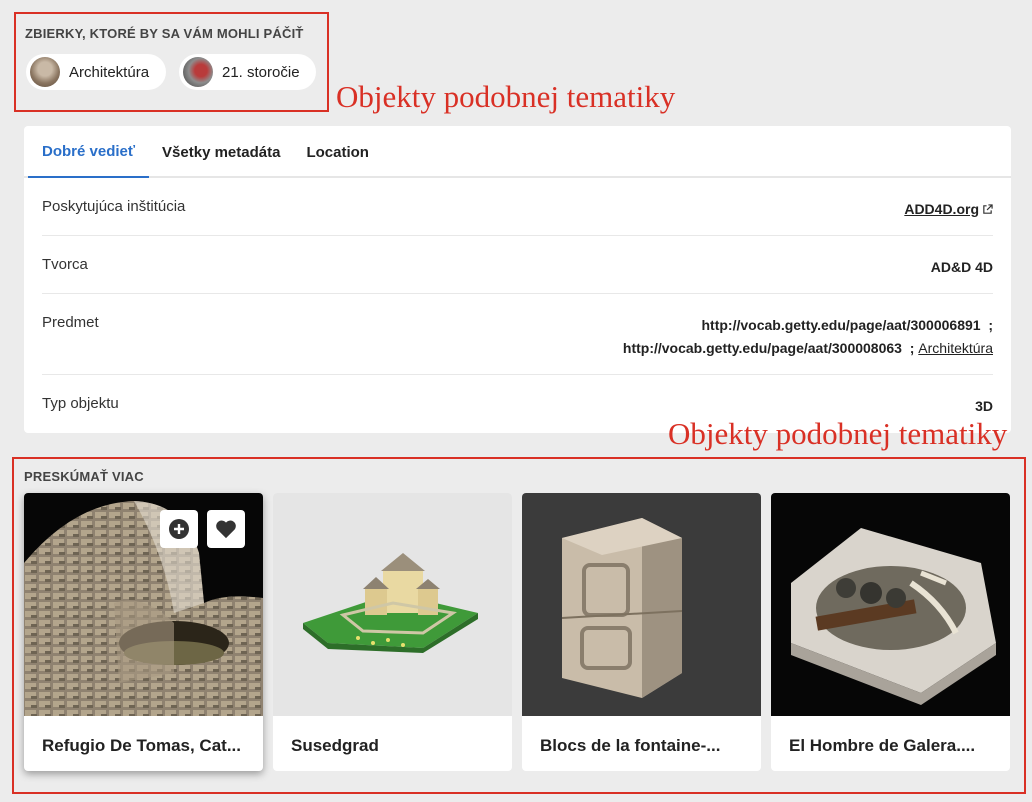 Image resolution: width=1032 pixels, height=802 pixels. What do you see at coordinates (84, 476) in the screenshot?
I see `explore-title: PRESKÚMAŤ VIAC` at bounding box center [84, 476].